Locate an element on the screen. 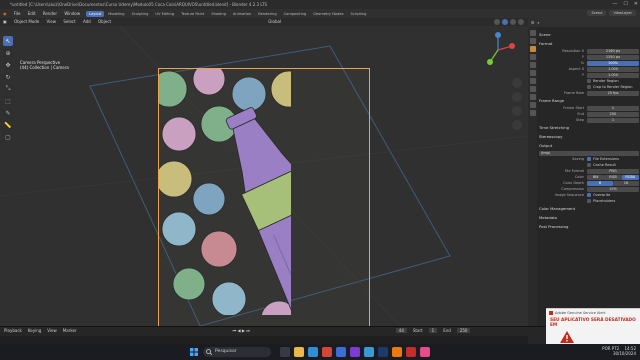 Image resolution: width=640 pixels, height=360 pixels. depth-16-button: 16 is located at coordinates (626, 183).